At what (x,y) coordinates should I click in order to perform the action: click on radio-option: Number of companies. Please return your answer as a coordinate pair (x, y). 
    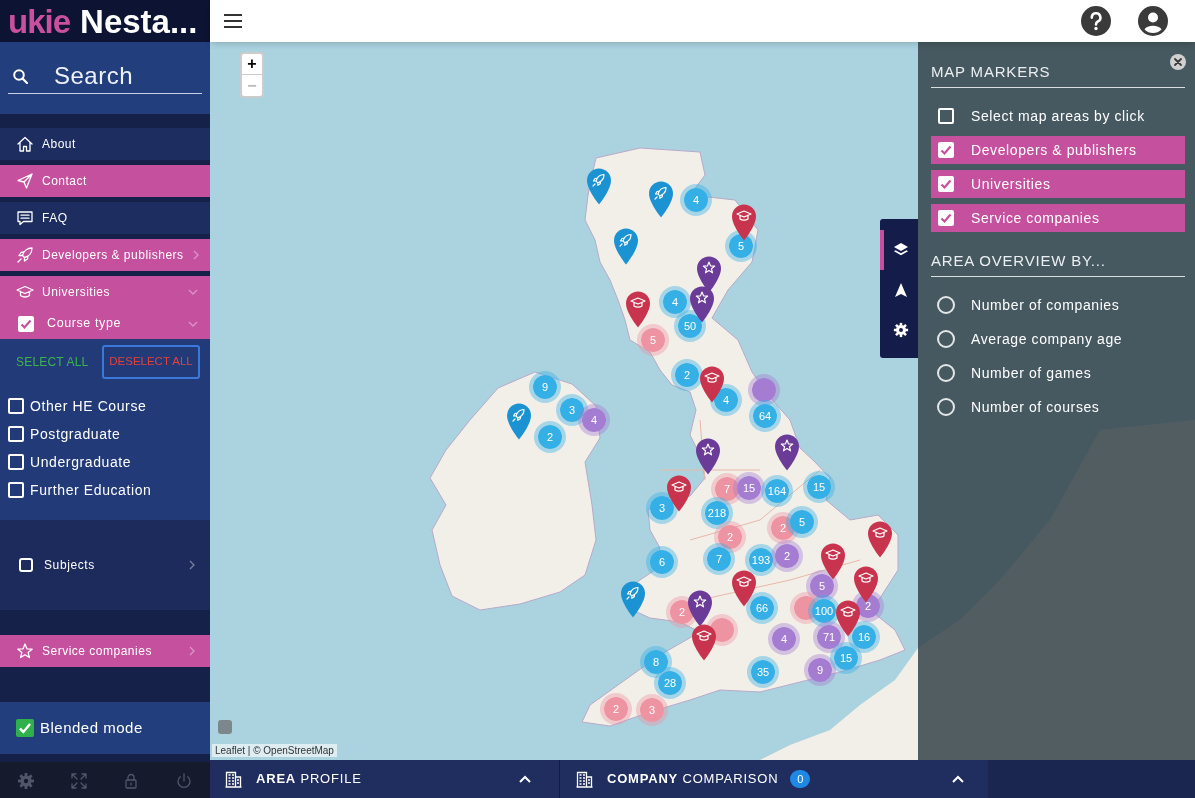
    Looking at the image, I should click on (1058, 305).